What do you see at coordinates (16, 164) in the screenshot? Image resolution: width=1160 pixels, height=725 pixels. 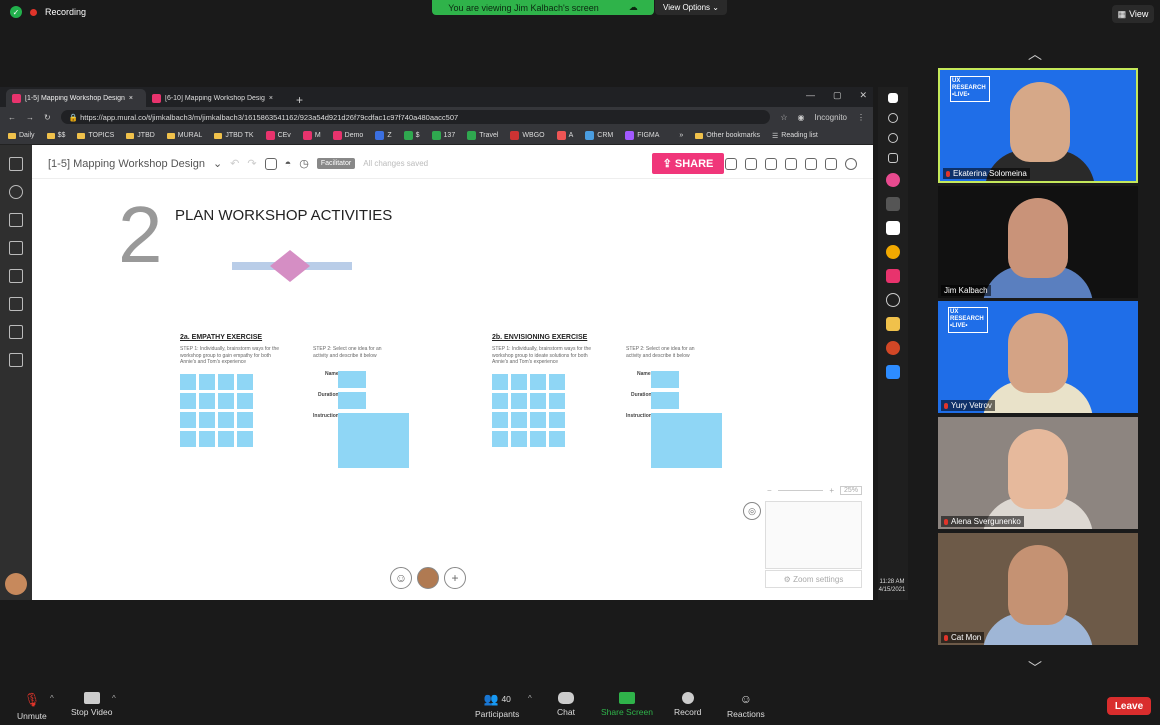 I see `sticky-note-icon` at bounding box center [16, 164].